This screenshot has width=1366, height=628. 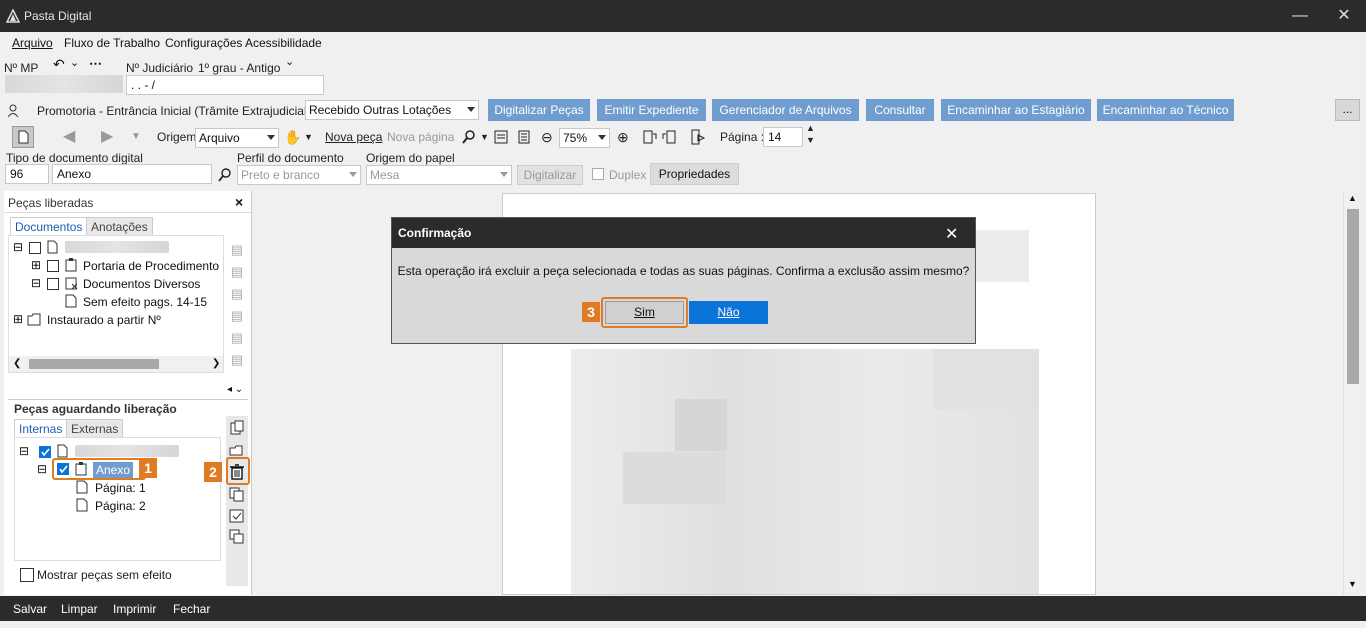 What do you see at coordinates (1352, 198) in the screenshot?
I see `scroll-up-icon: ▲` at bounding box center [1352, 198].